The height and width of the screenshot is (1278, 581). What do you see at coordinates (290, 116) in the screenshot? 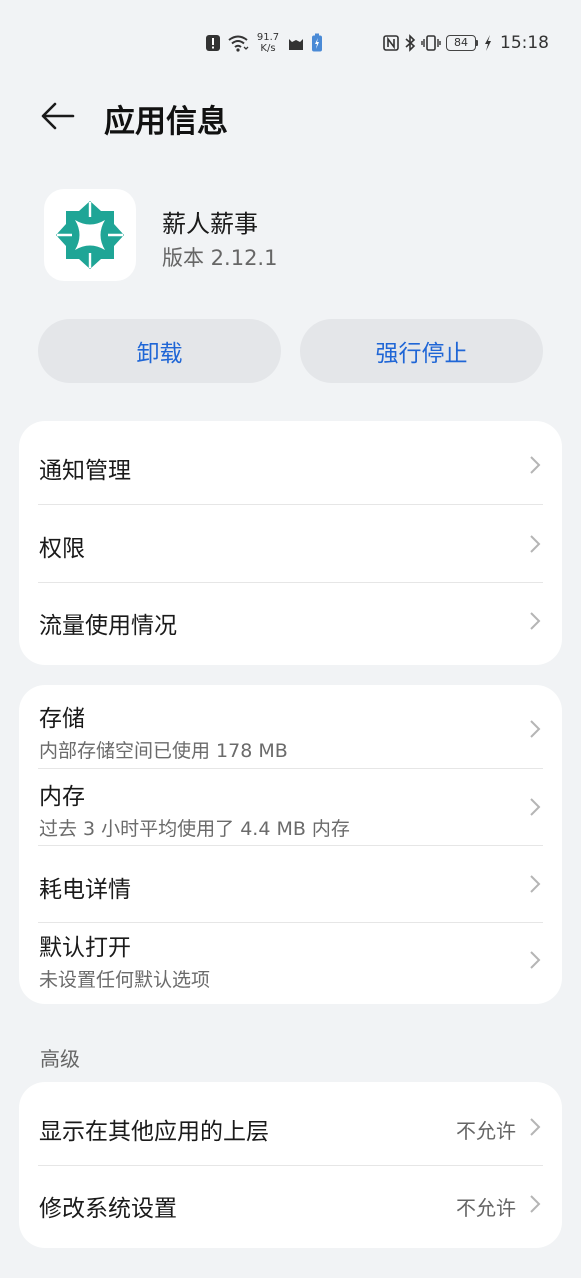
I see `header: 应用信息` at bounding box center [290, 116].